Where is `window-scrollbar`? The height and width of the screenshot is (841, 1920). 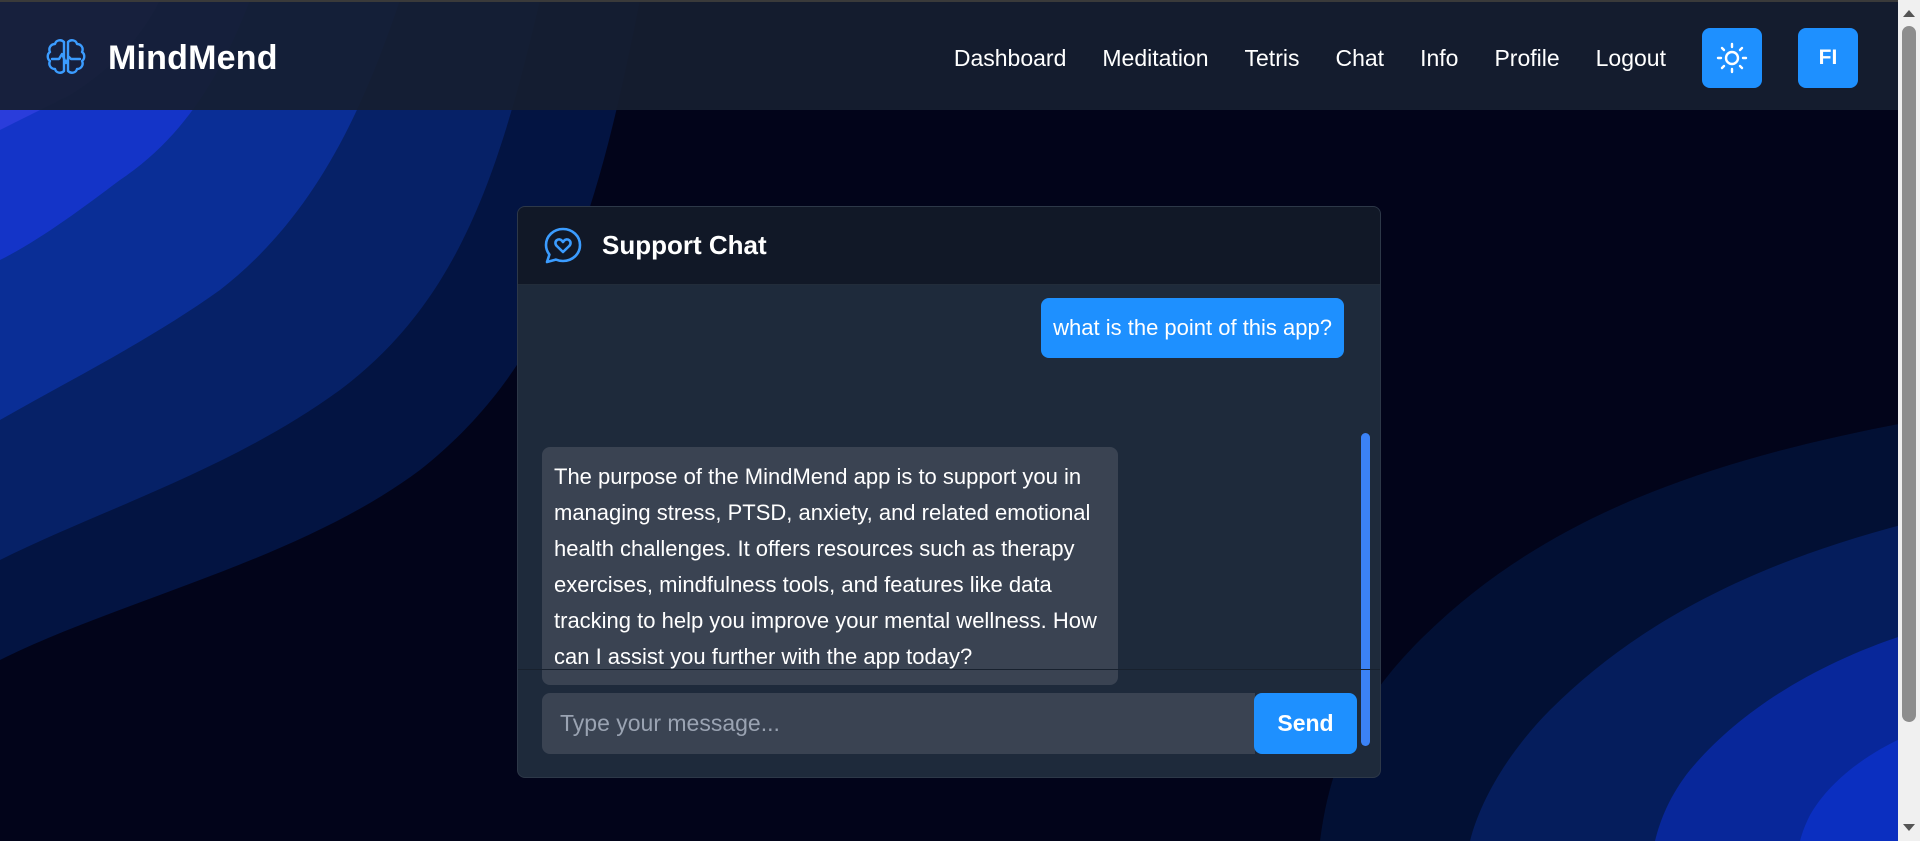
window-scrollbar is located at coordinates (1909, 420).